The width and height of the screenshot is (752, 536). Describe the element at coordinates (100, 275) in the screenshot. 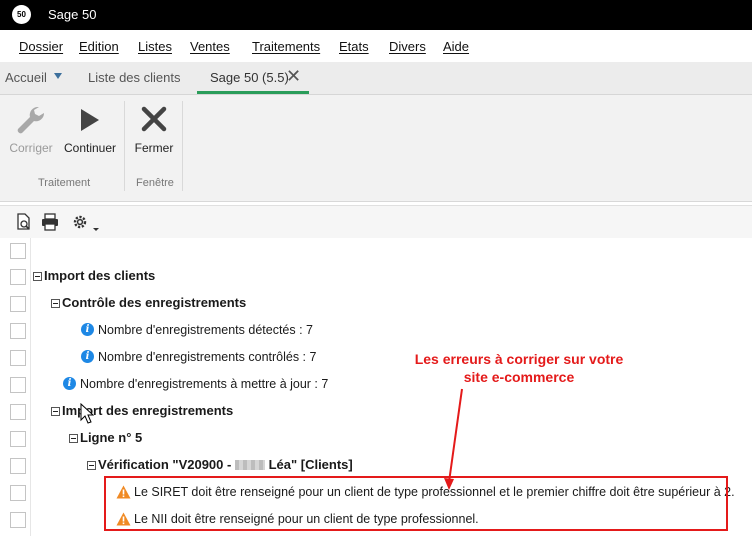

I see `node-import-clients: Import des clients` at that location.